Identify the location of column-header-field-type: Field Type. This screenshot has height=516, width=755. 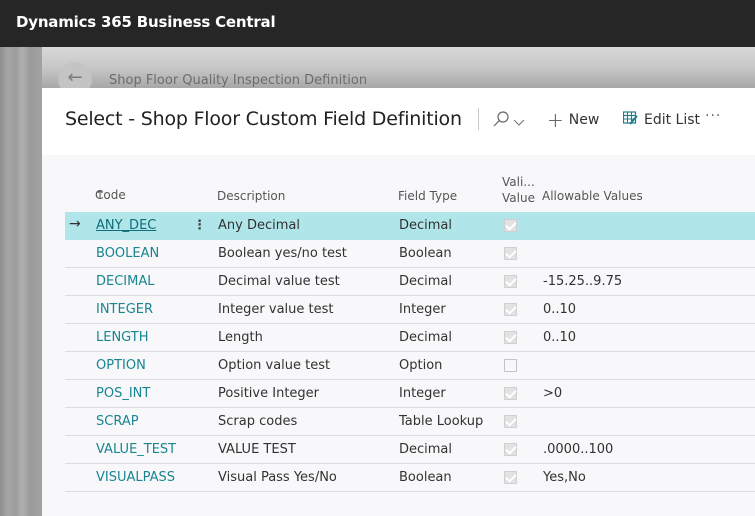
(427, 196).